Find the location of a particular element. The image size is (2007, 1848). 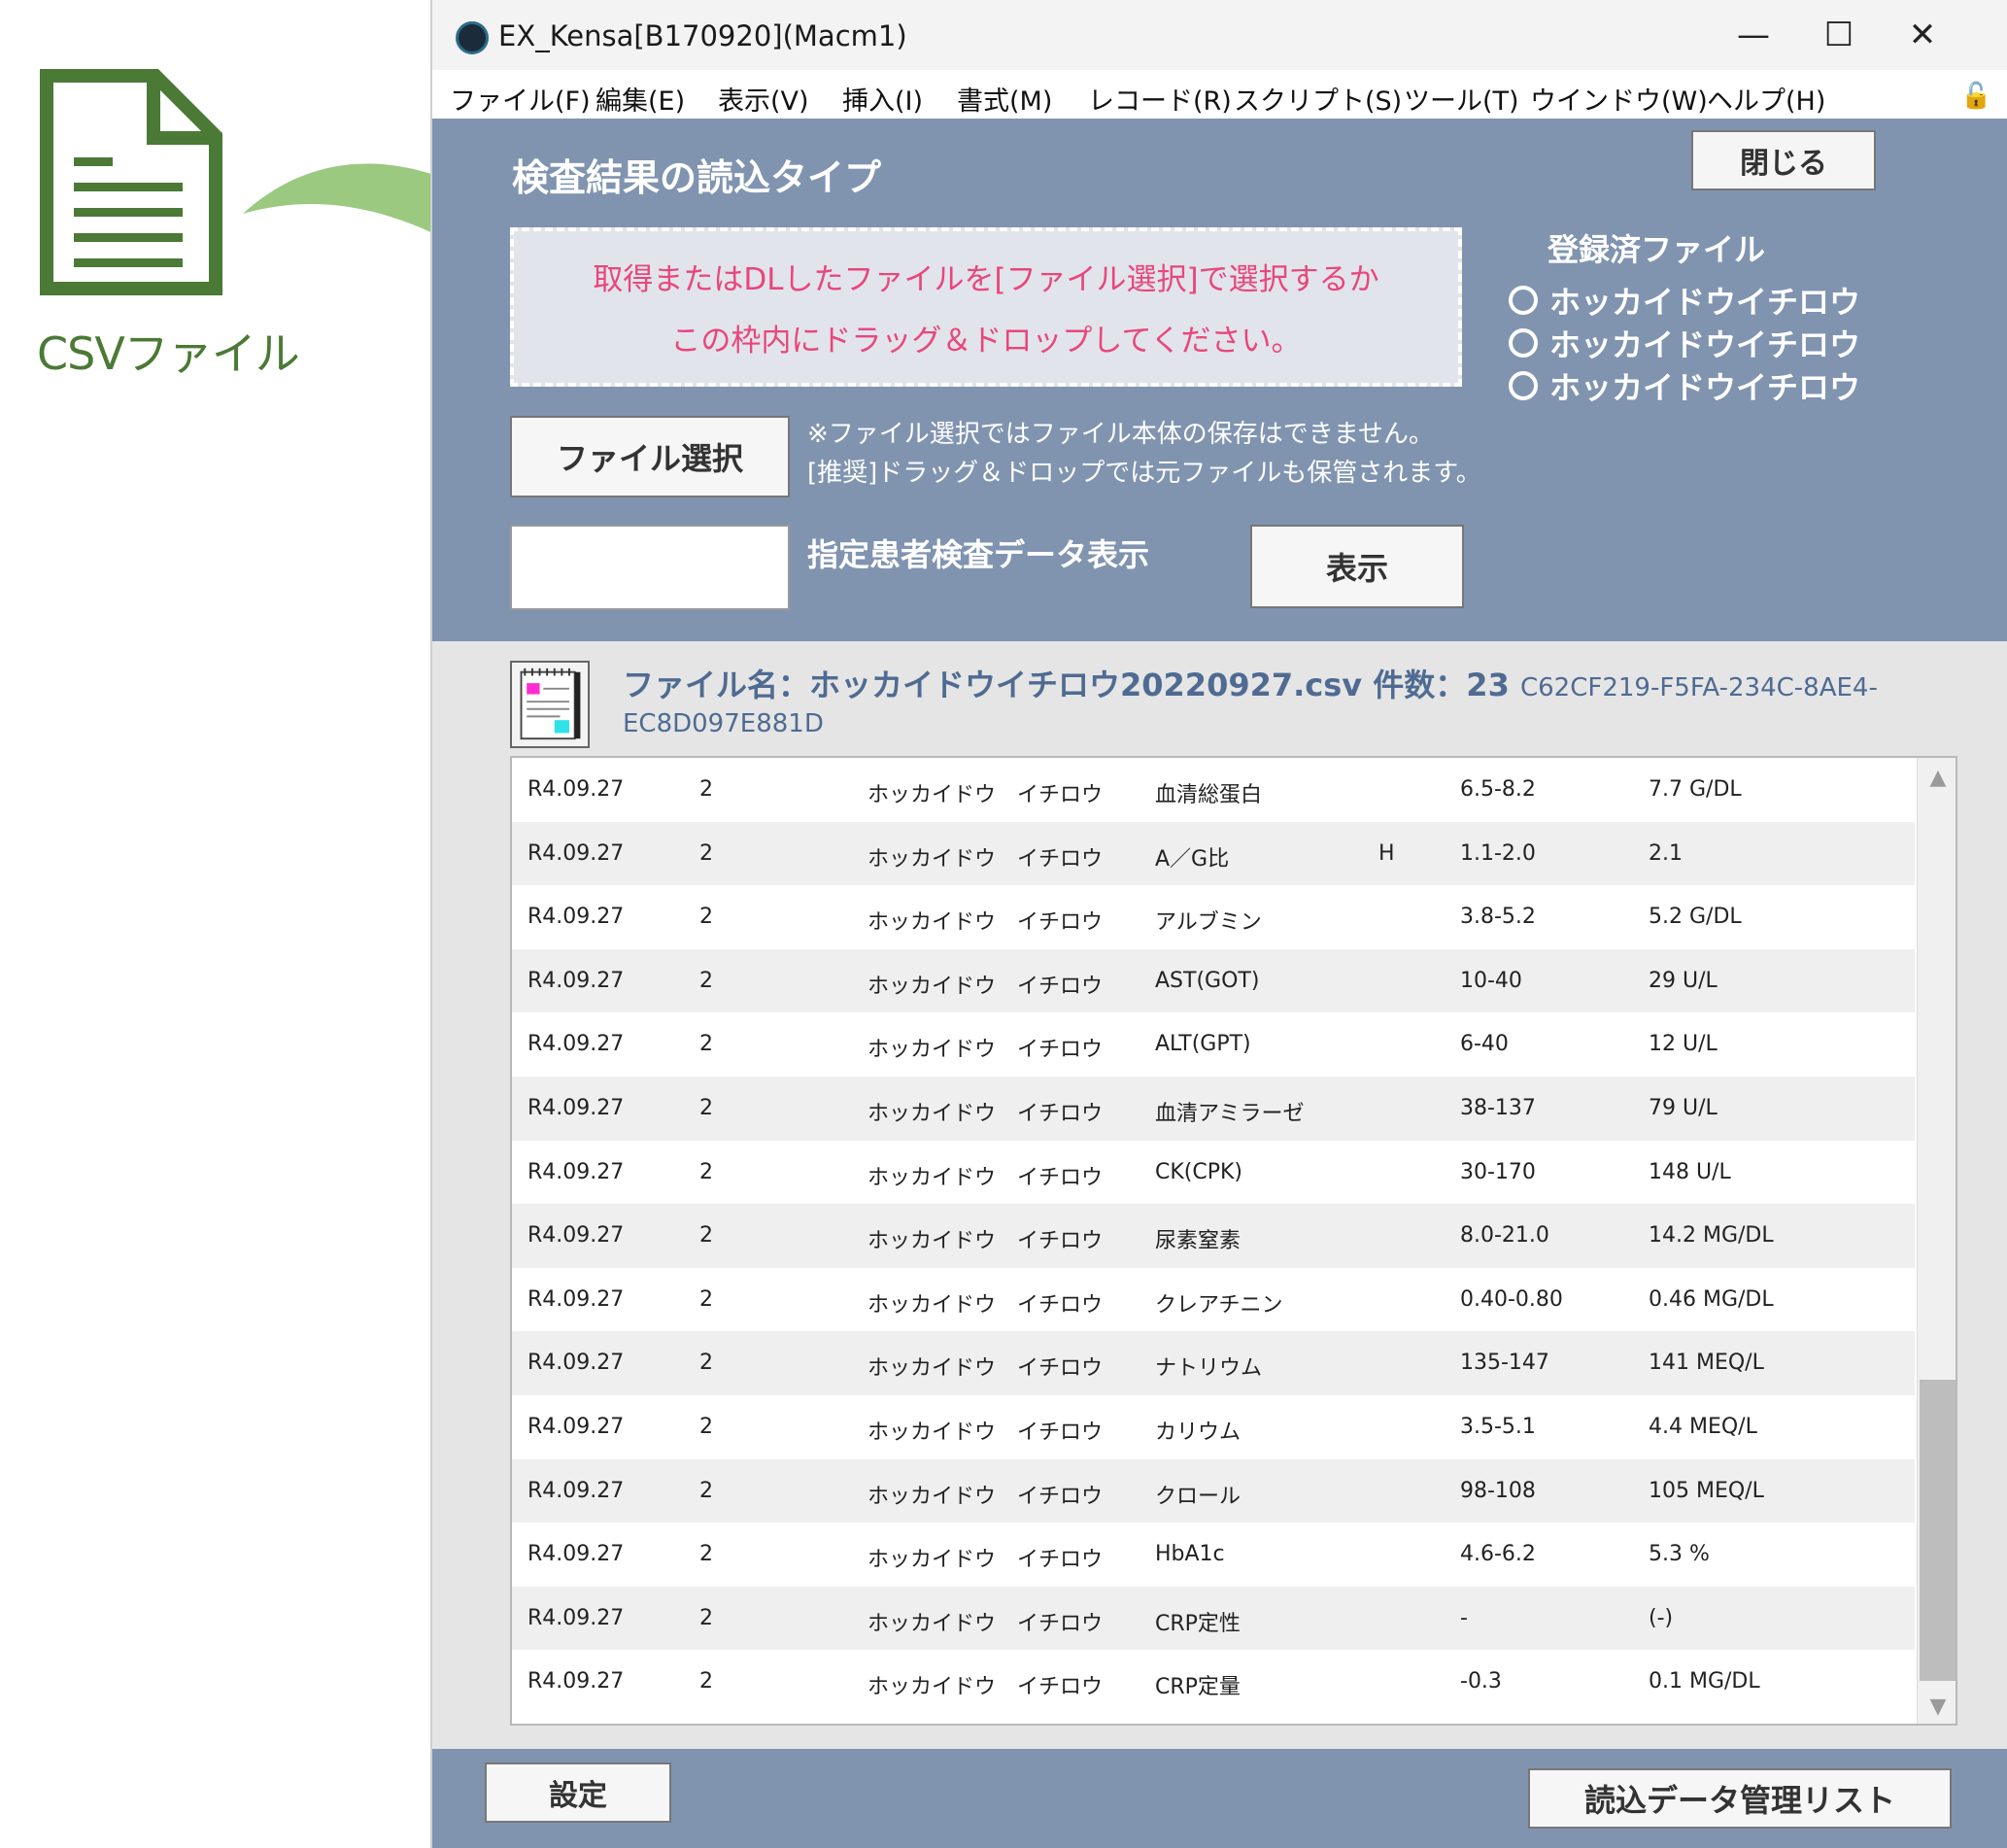

reference-range-cell: 98-108 is located at coordinates (1498, 1490).